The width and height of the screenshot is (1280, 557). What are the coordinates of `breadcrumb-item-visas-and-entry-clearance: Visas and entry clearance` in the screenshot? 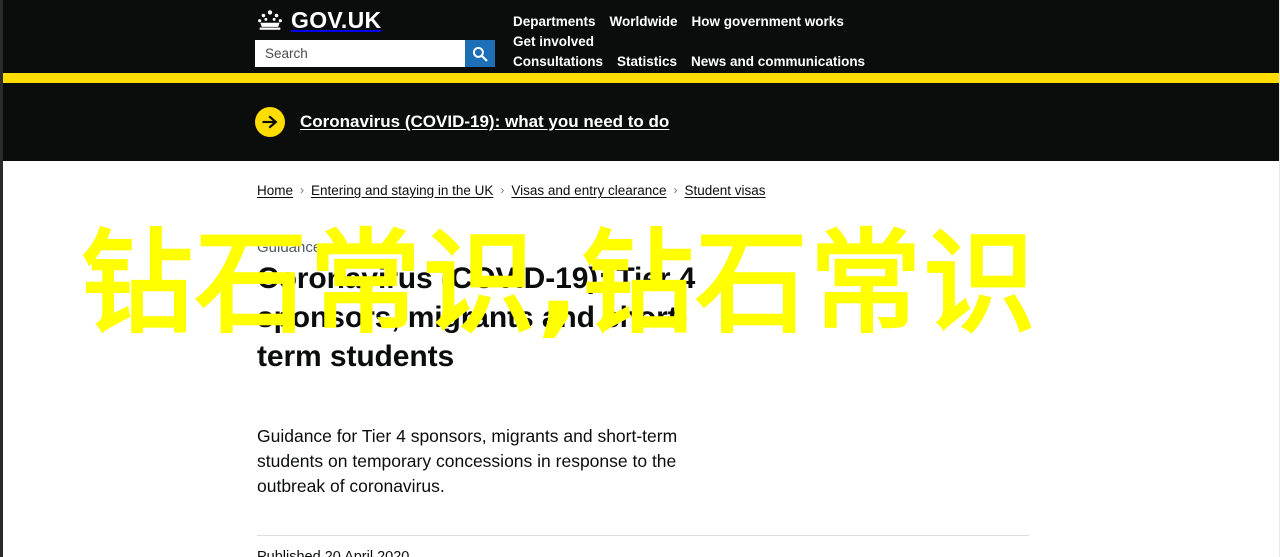 It's located at (588, 191).